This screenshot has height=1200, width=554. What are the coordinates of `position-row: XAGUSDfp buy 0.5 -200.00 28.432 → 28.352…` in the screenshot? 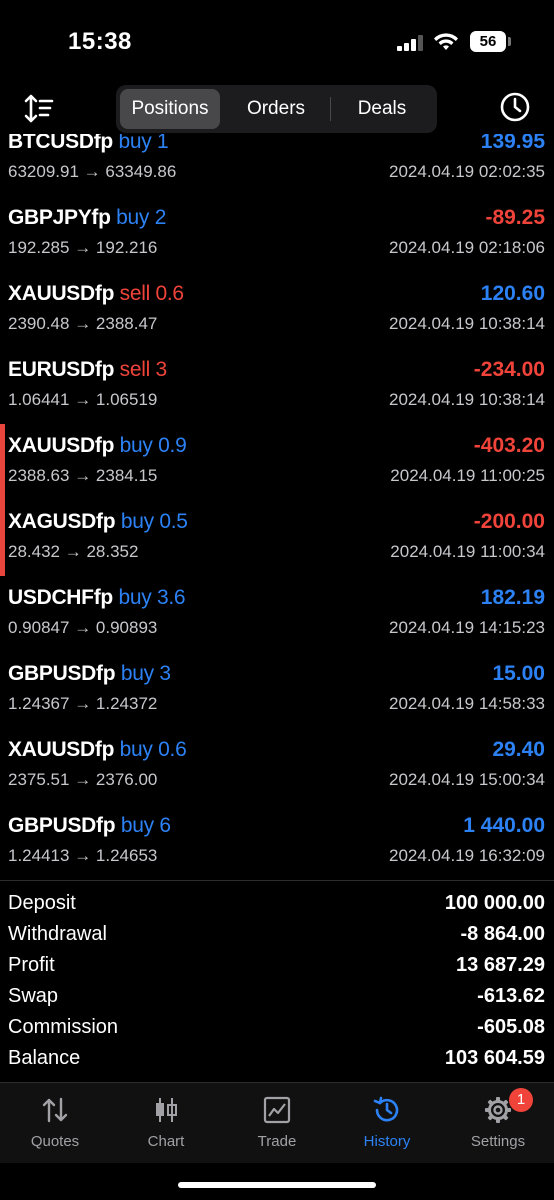 It's located at (277, 538).